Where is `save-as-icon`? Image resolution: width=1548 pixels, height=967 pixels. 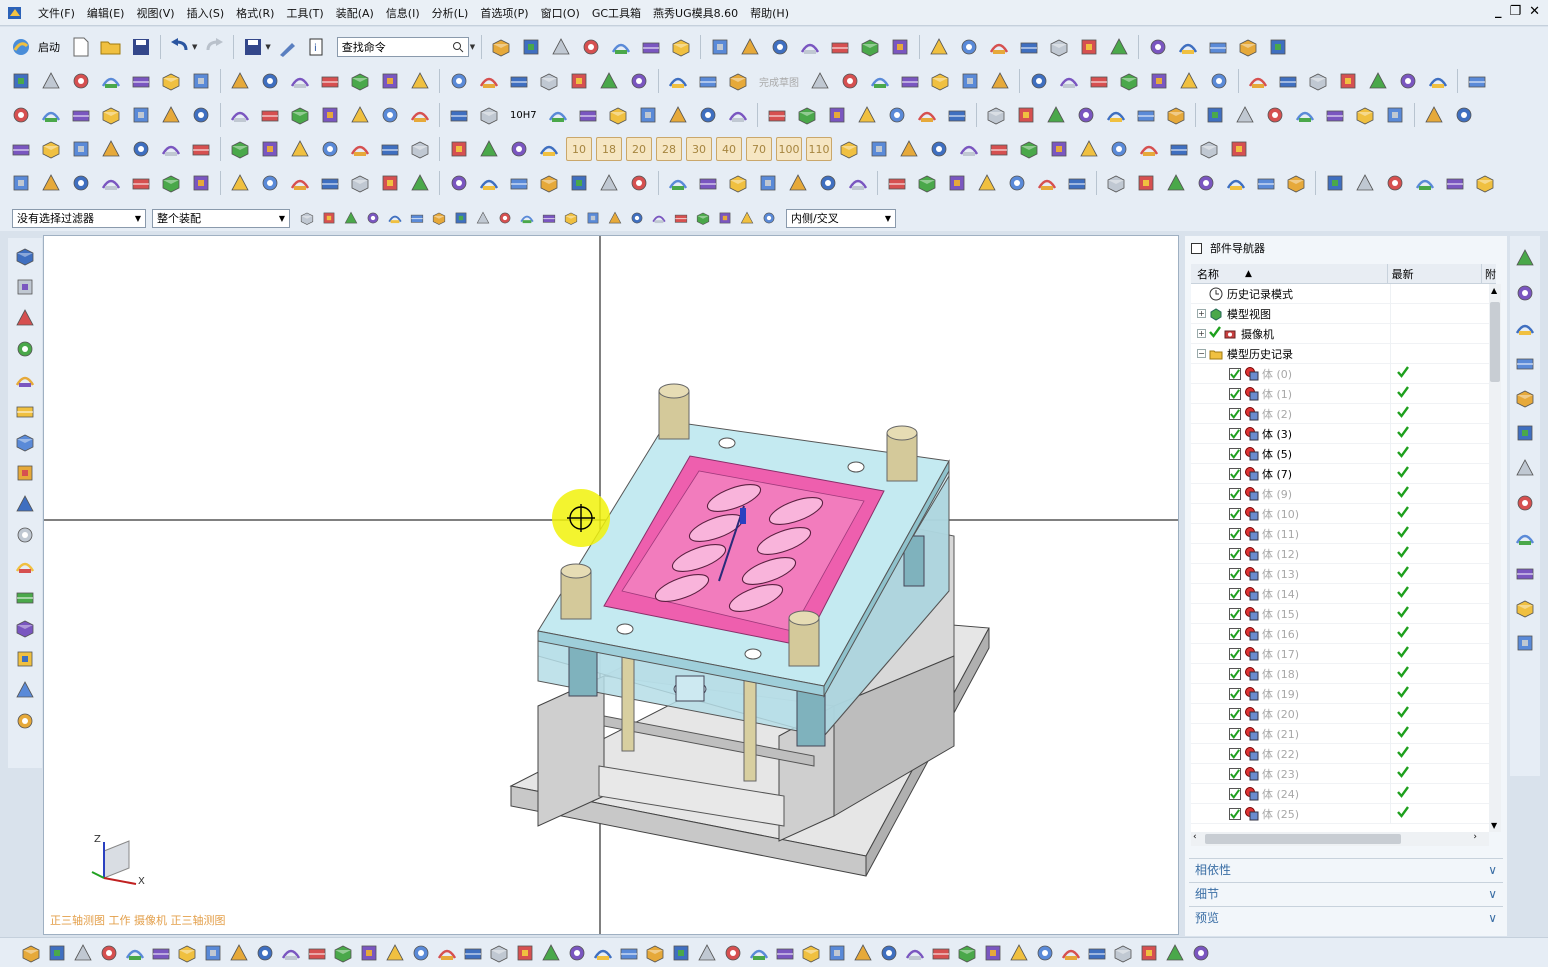 save-as-icon is located at coordinates (253, 47).